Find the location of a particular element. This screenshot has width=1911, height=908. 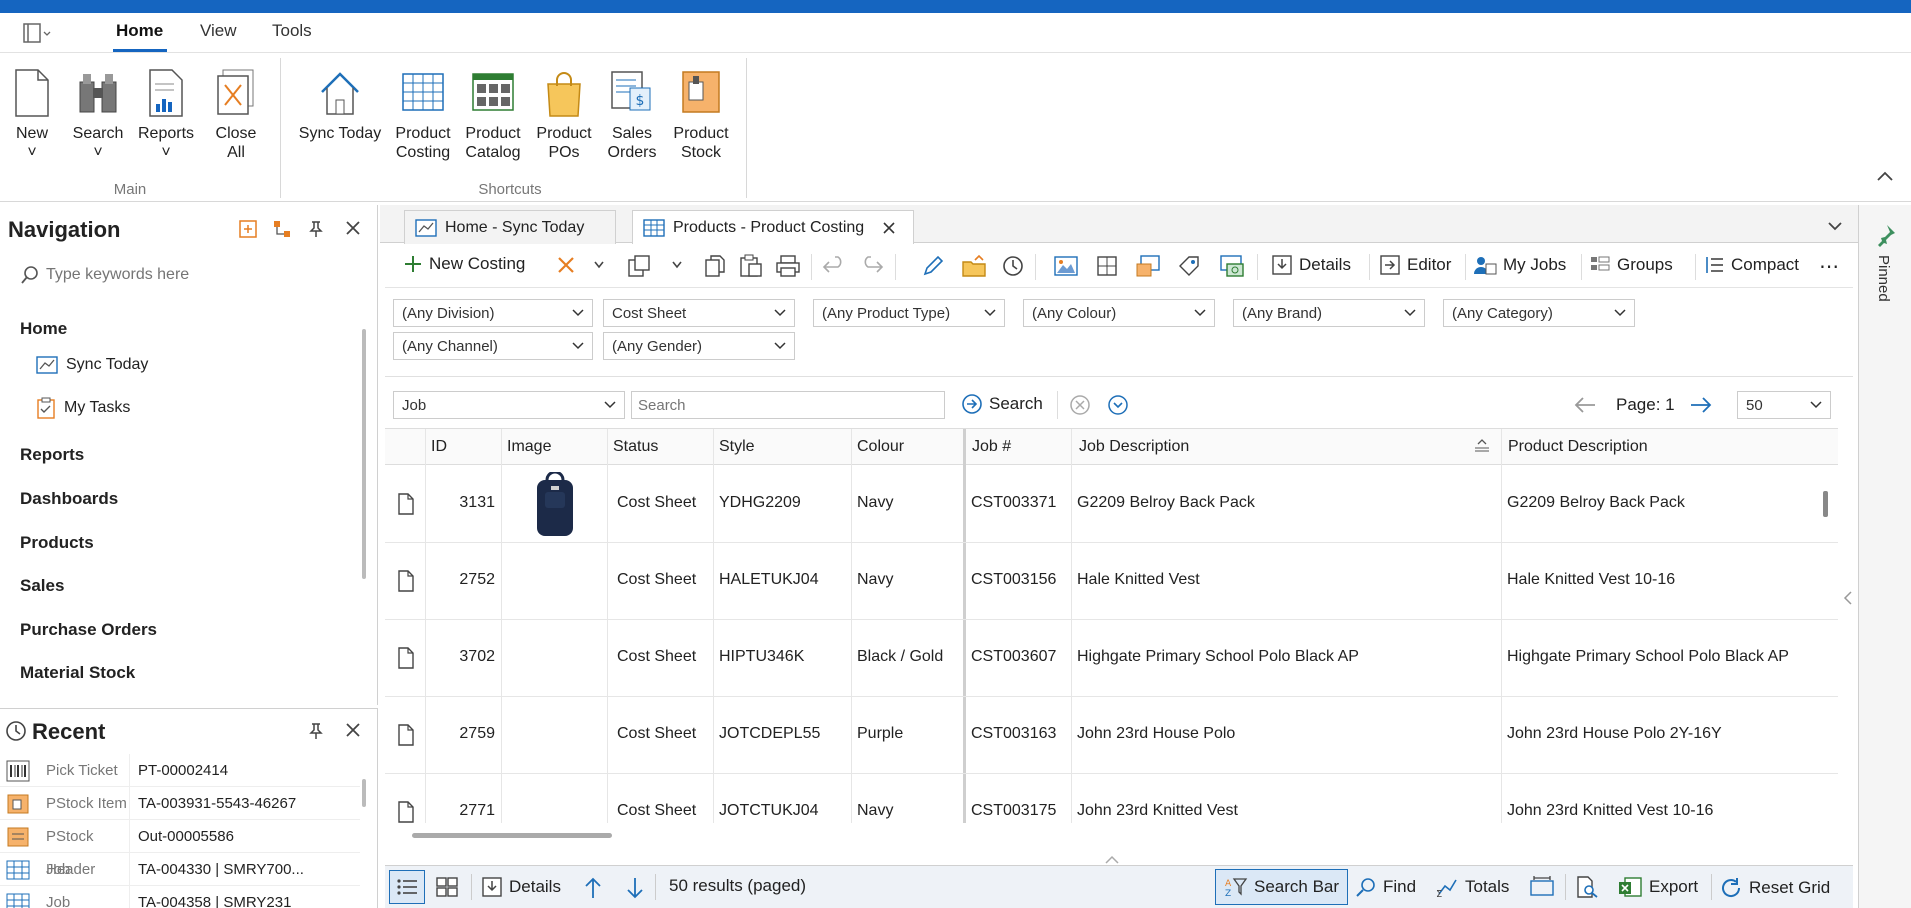

cost-sheet-icon is located at coordinates (1148, 266).